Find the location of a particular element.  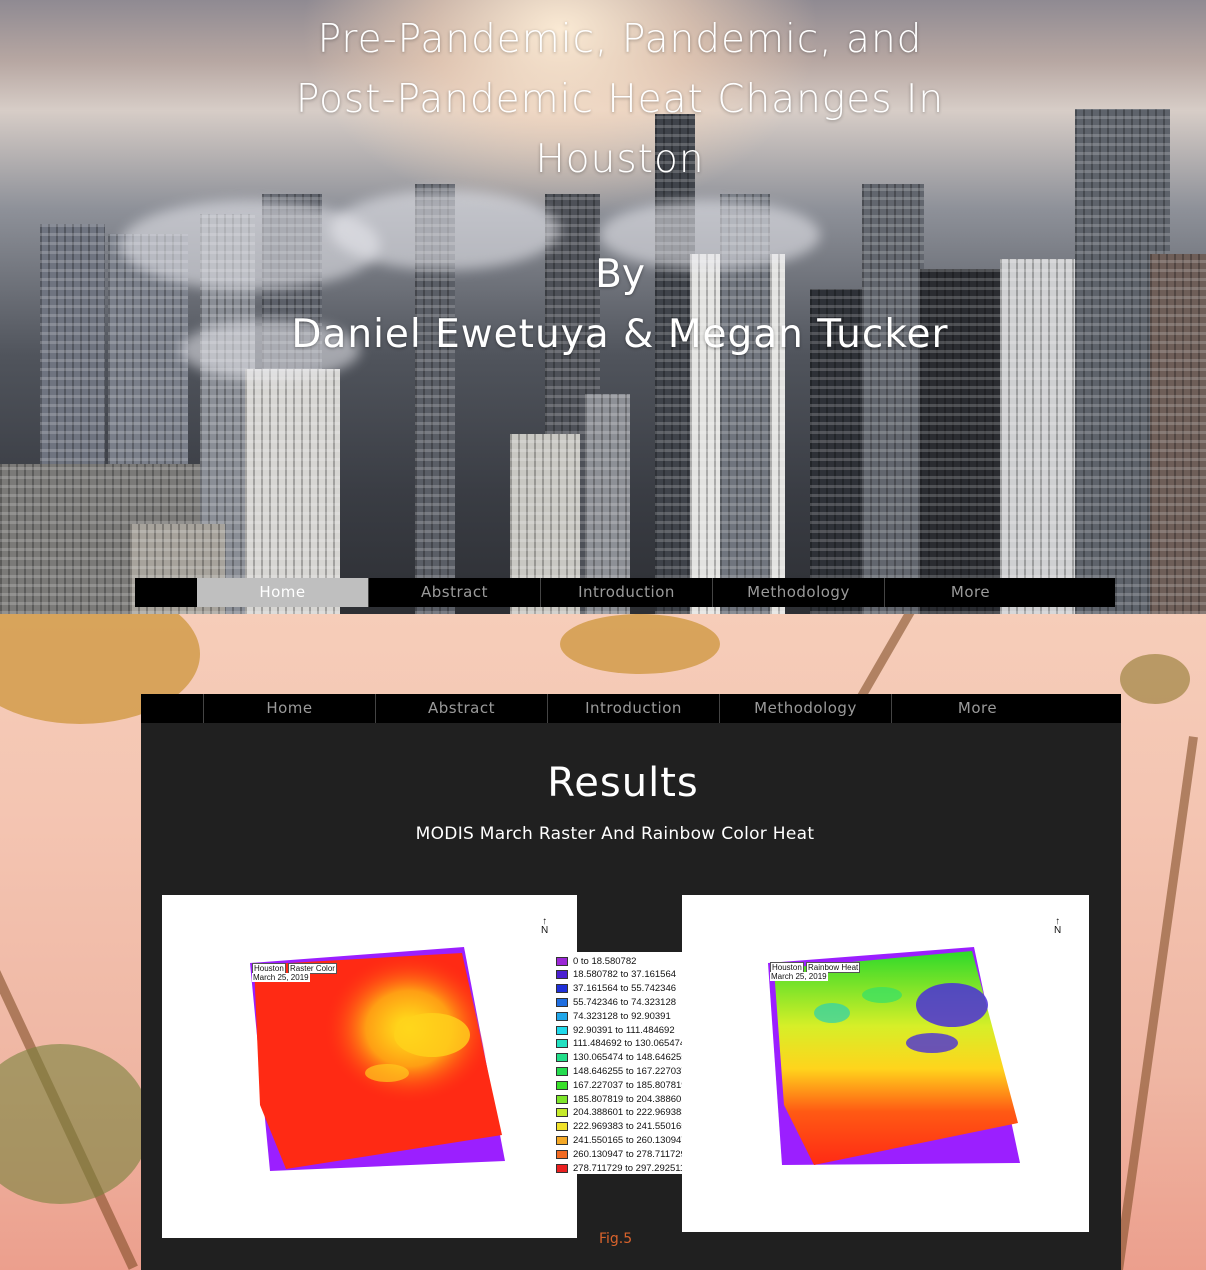

legend-entry: 74.323128 to 92.90391 is located at coordinates (613, 1016).